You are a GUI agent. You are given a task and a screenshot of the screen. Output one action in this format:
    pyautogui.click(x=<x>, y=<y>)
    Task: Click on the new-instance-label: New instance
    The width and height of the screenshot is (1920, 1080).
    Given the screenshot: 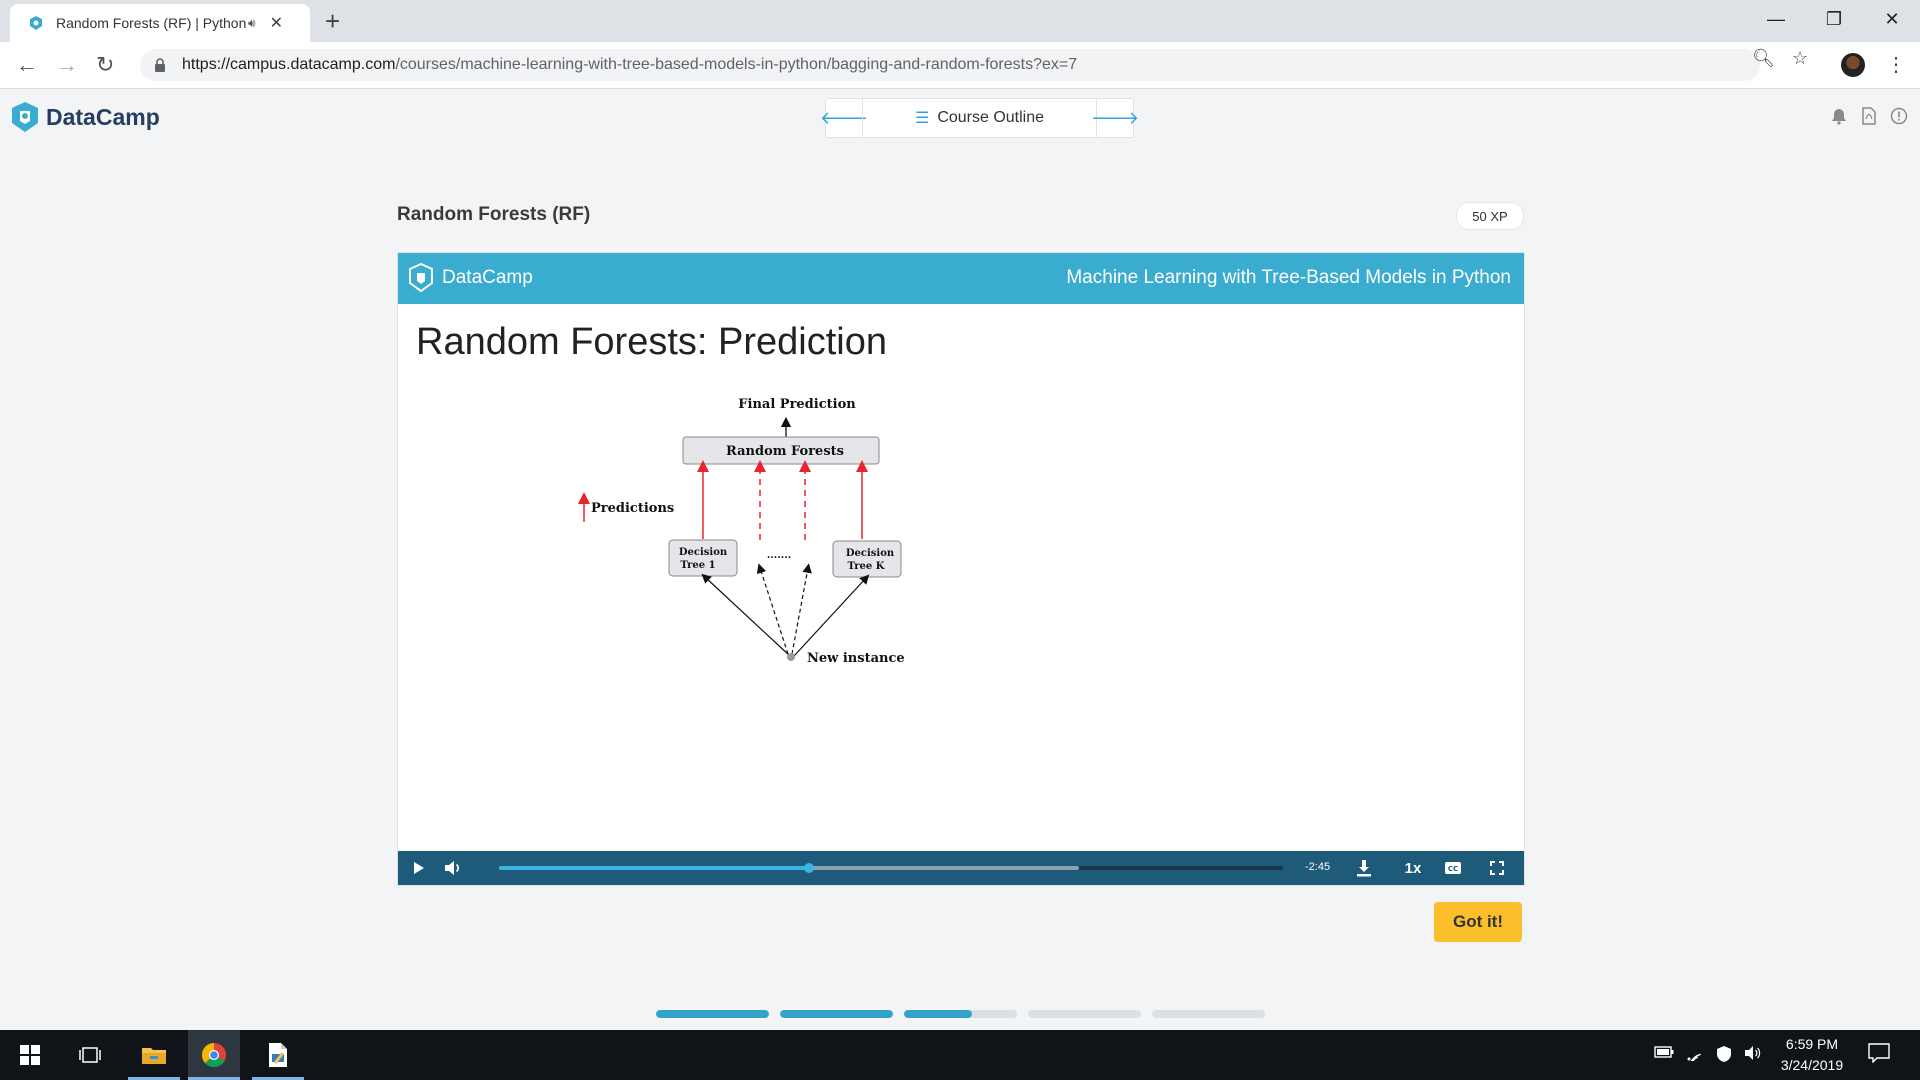 What is the action you would take?
    pyautogui.click(x=856, y=658)
    